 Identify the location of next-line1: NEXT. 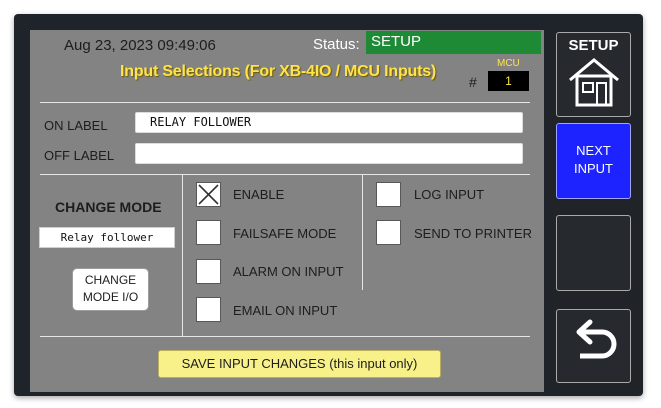
(593, 150).